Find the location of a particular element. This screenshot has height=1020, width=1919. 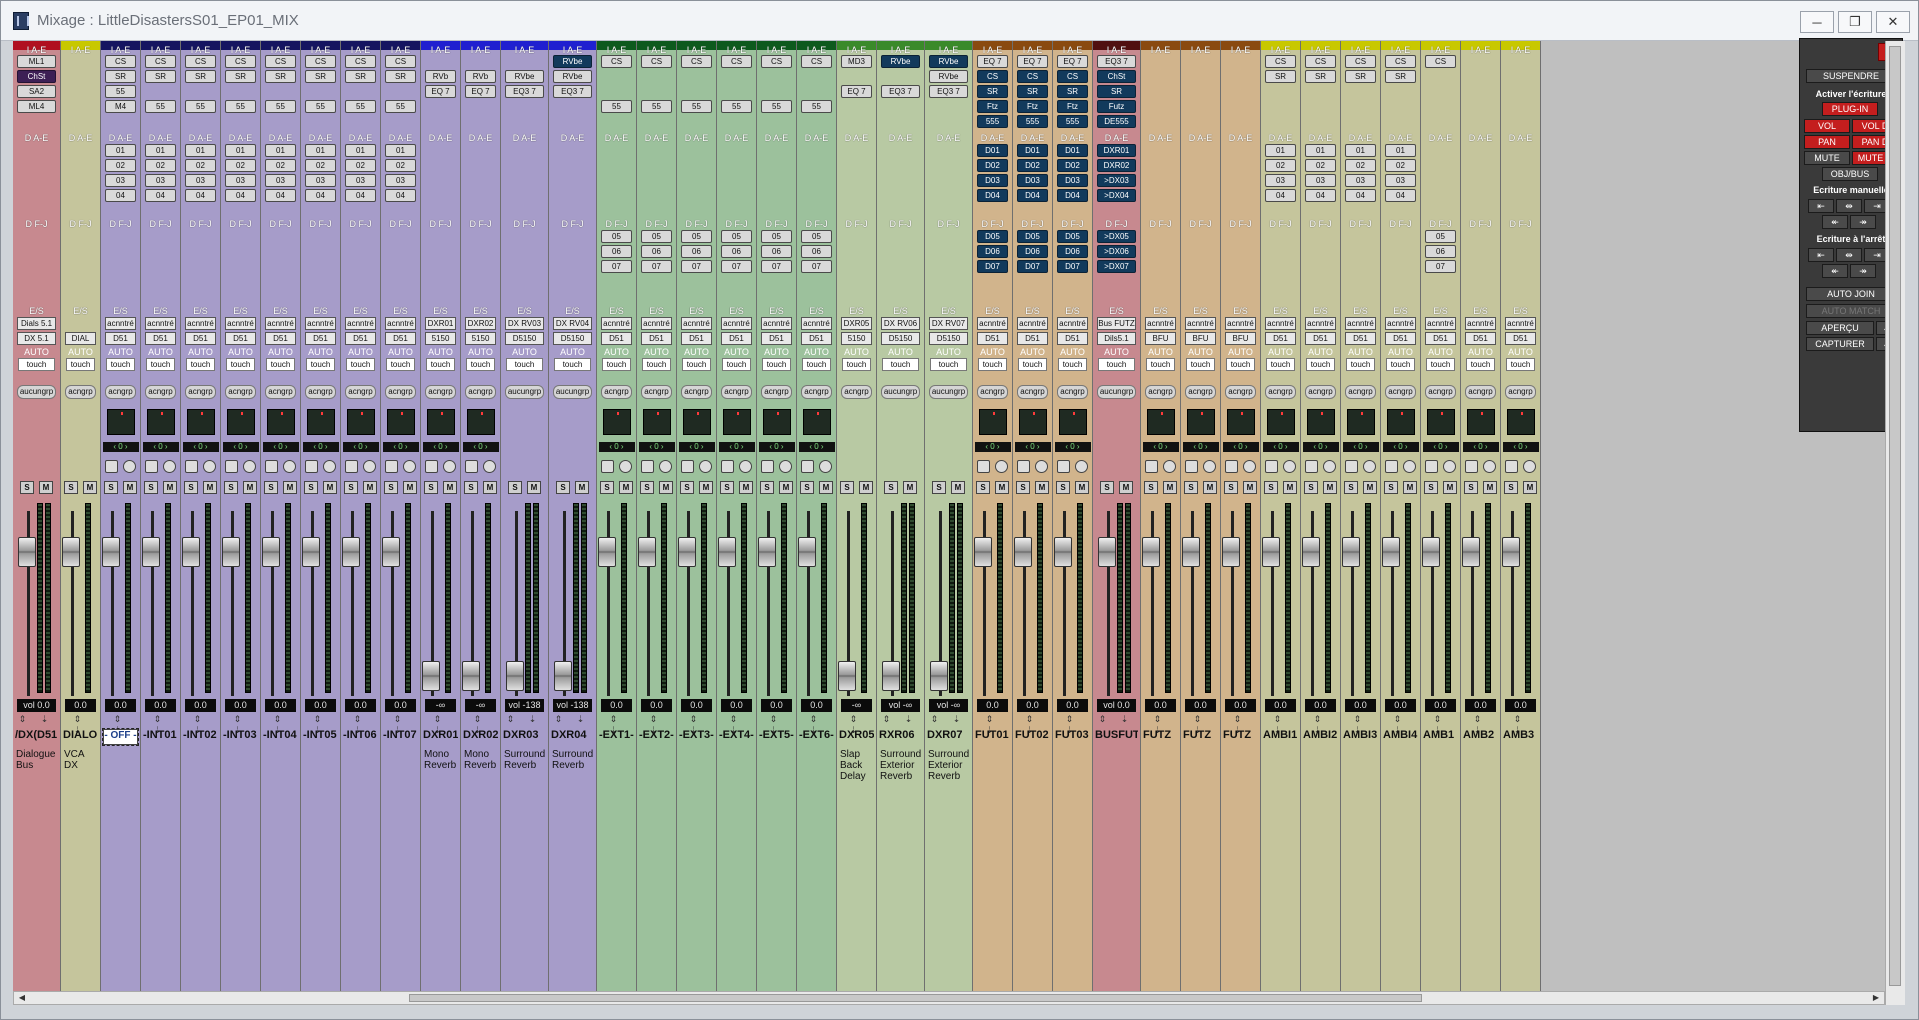

track-name: AMB2 is located at coordinates (1480, 737).